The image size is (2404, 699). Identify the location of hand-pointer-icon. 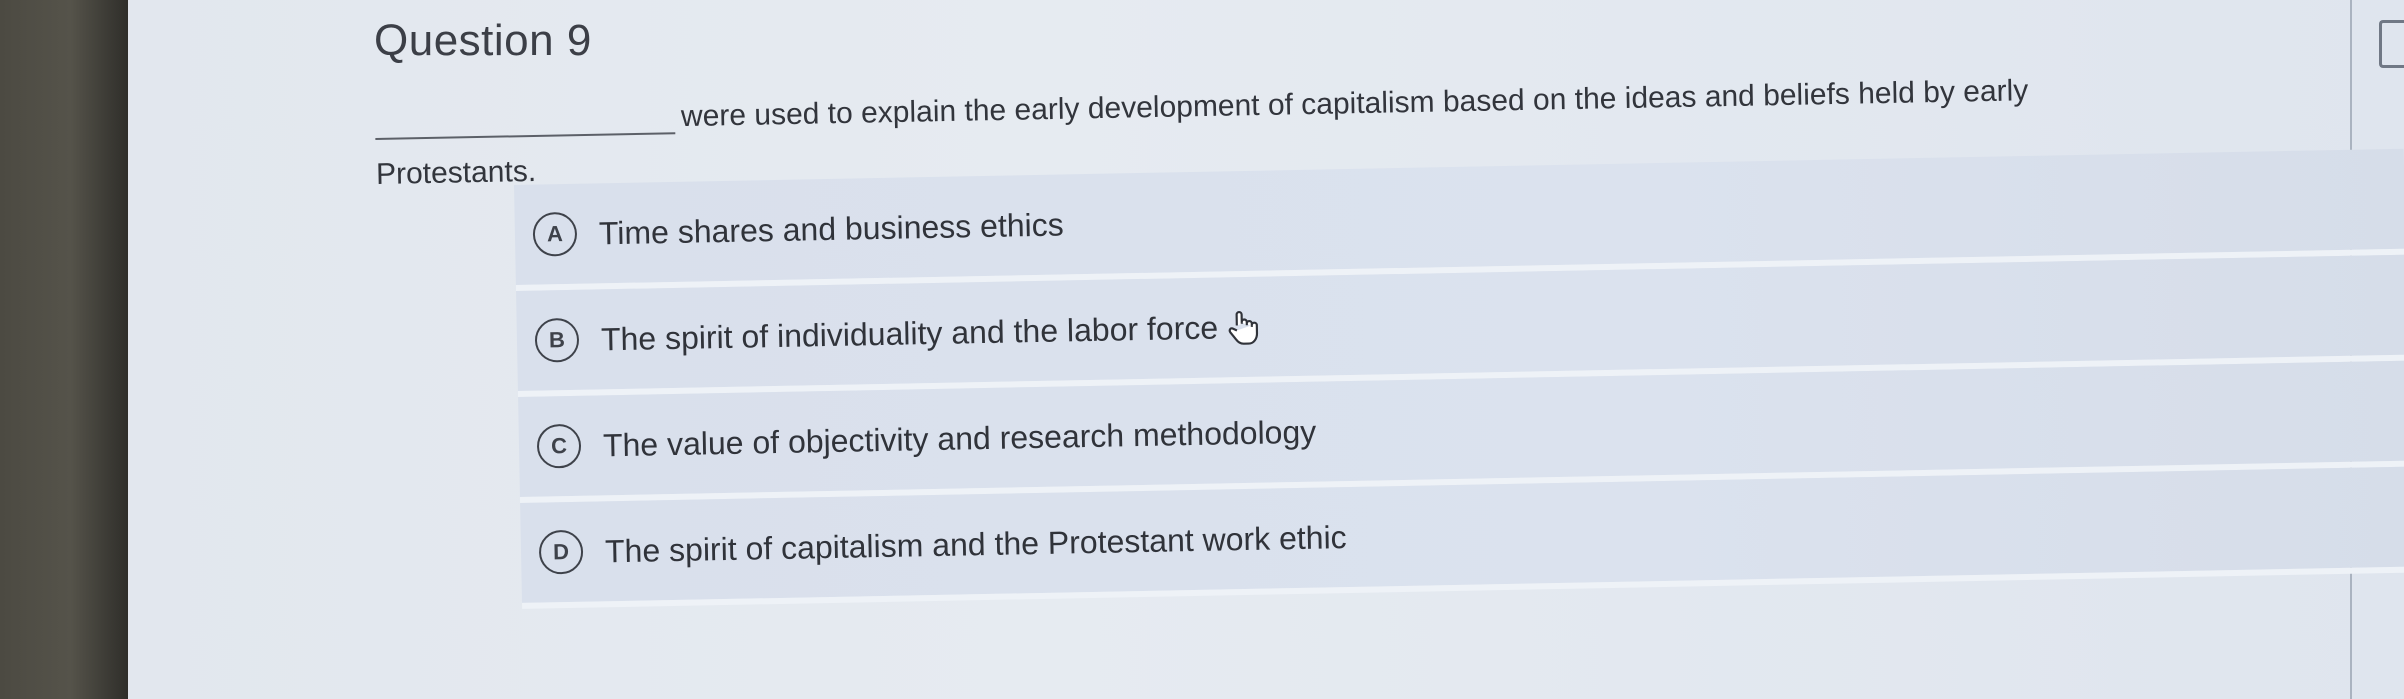
(1243, 328).